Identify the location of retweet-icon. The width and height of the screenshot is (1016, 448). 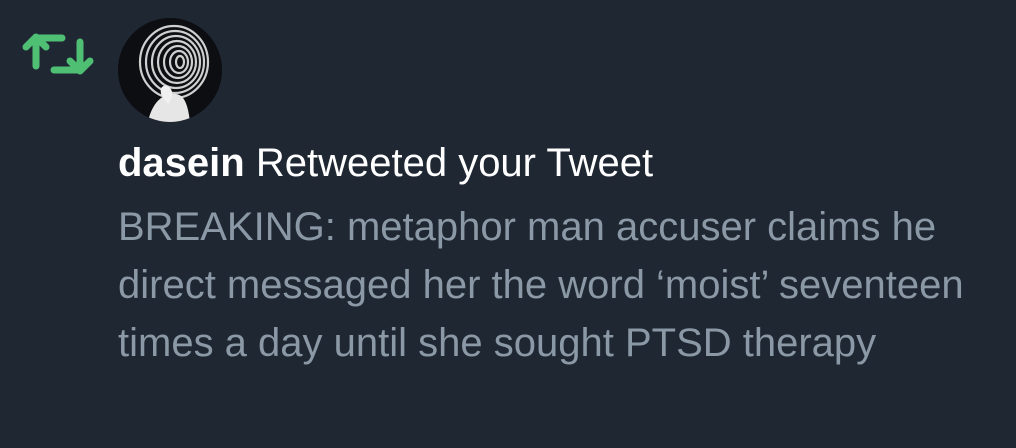
(58, 54).